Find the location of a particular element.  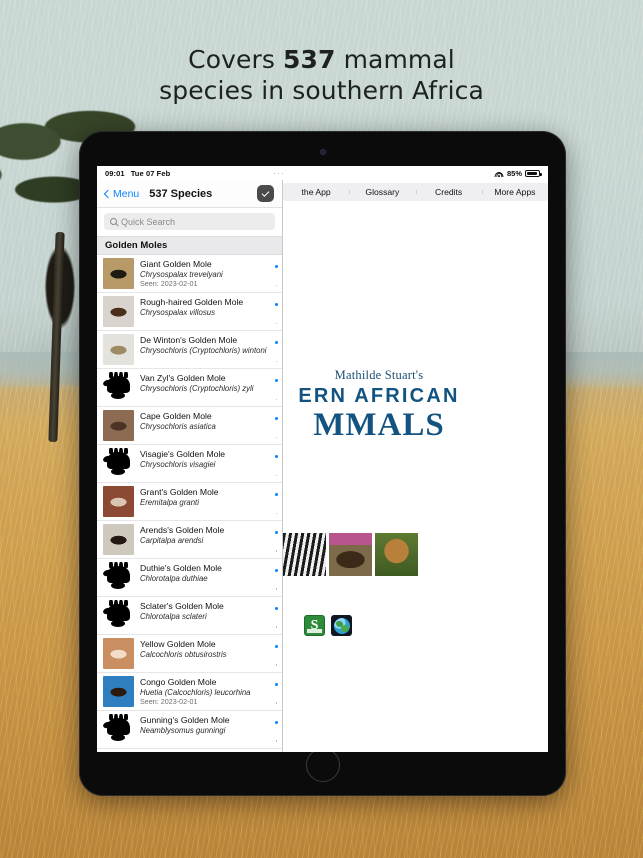

home-button is located at coordinates (322, 765).